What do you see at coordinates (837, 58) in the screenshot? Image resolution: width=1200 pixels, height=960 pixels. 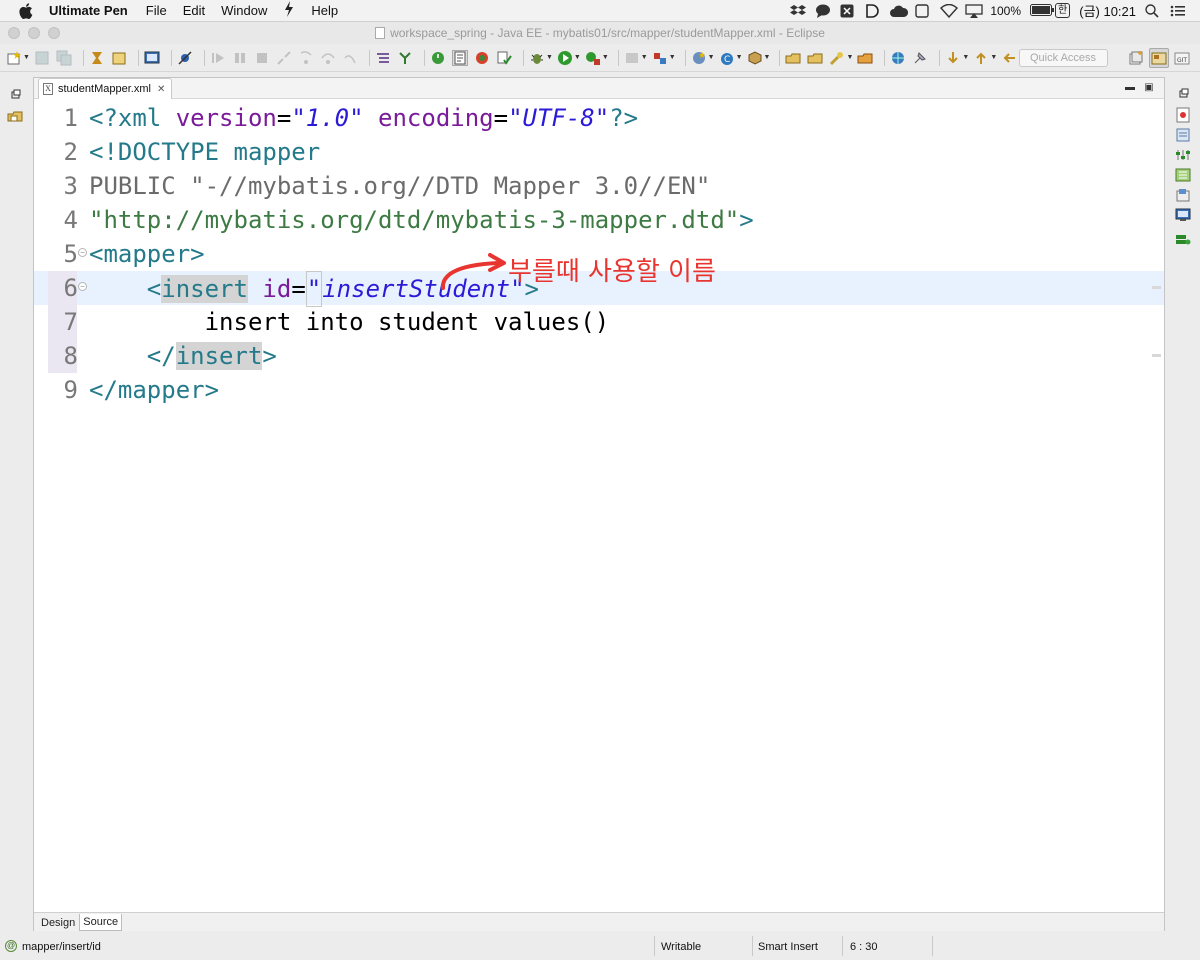 I see `search-tool-icon` at bounding box center [837, 58].